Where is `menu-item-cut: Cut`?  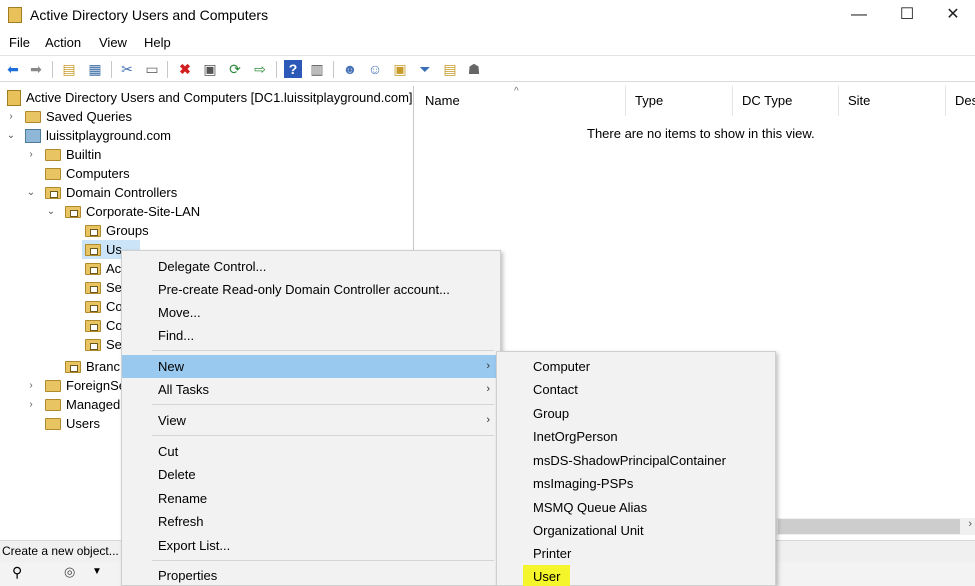 menu-item-cut: Cut is located at coordinates (311, 451).